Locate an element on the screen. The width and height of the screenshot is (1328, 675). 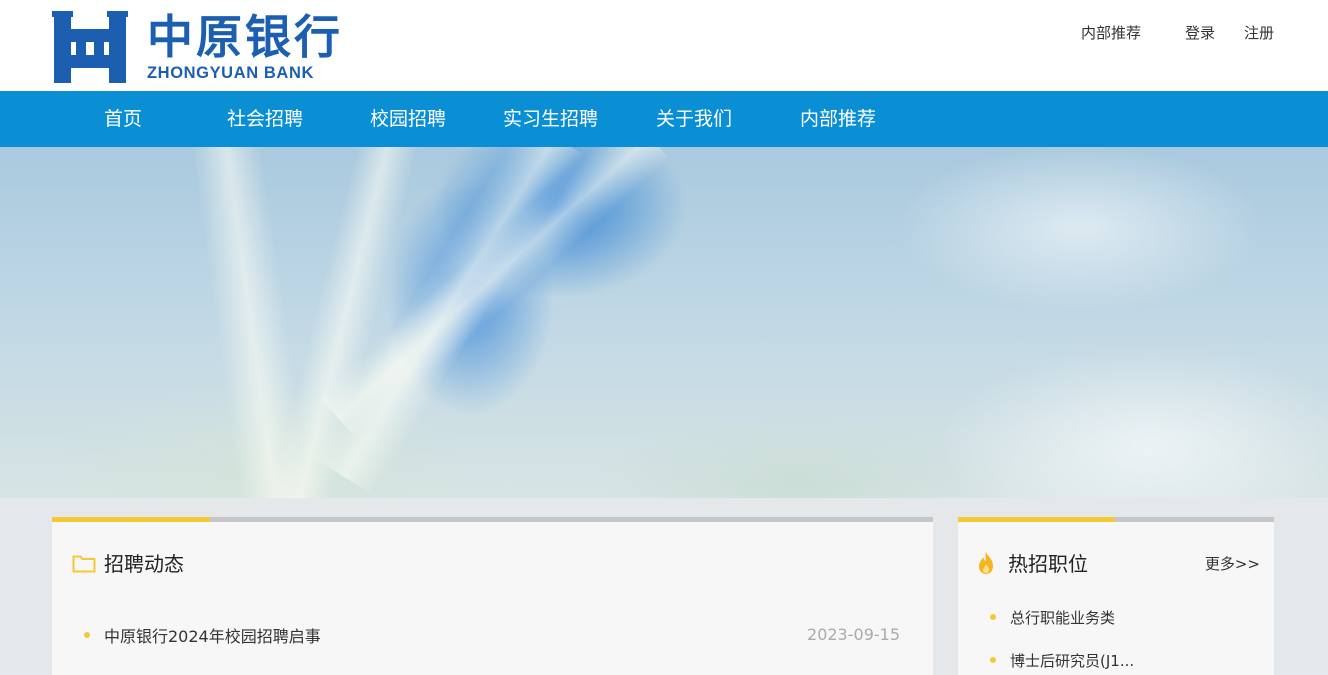
folder-icon is located at coordinates (84, 563).